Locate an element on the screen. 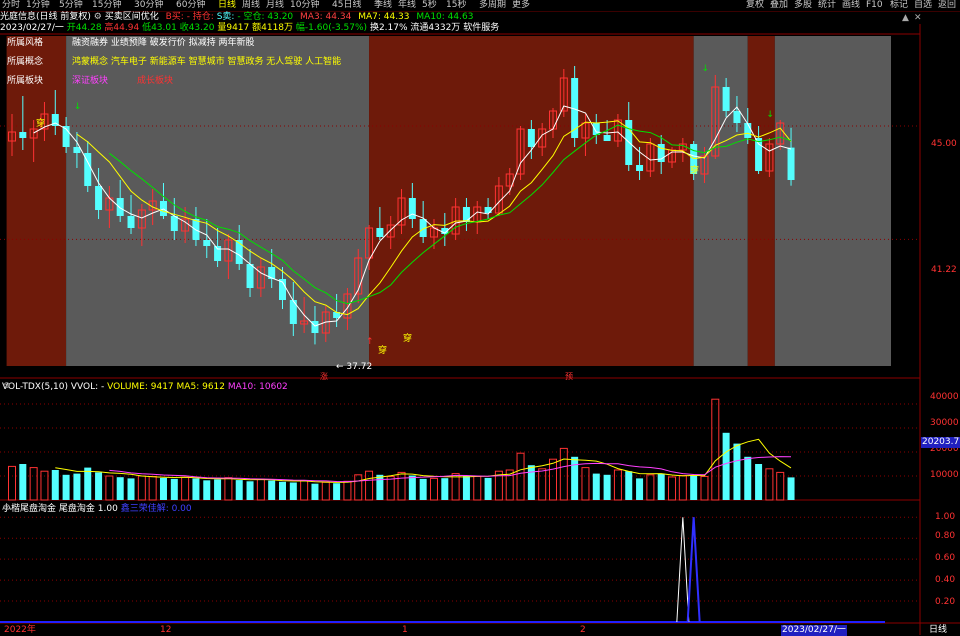 The height and width of the screenshot is (636, 960). vol-axis-label: 10000 is located at coordinates (944, 475).